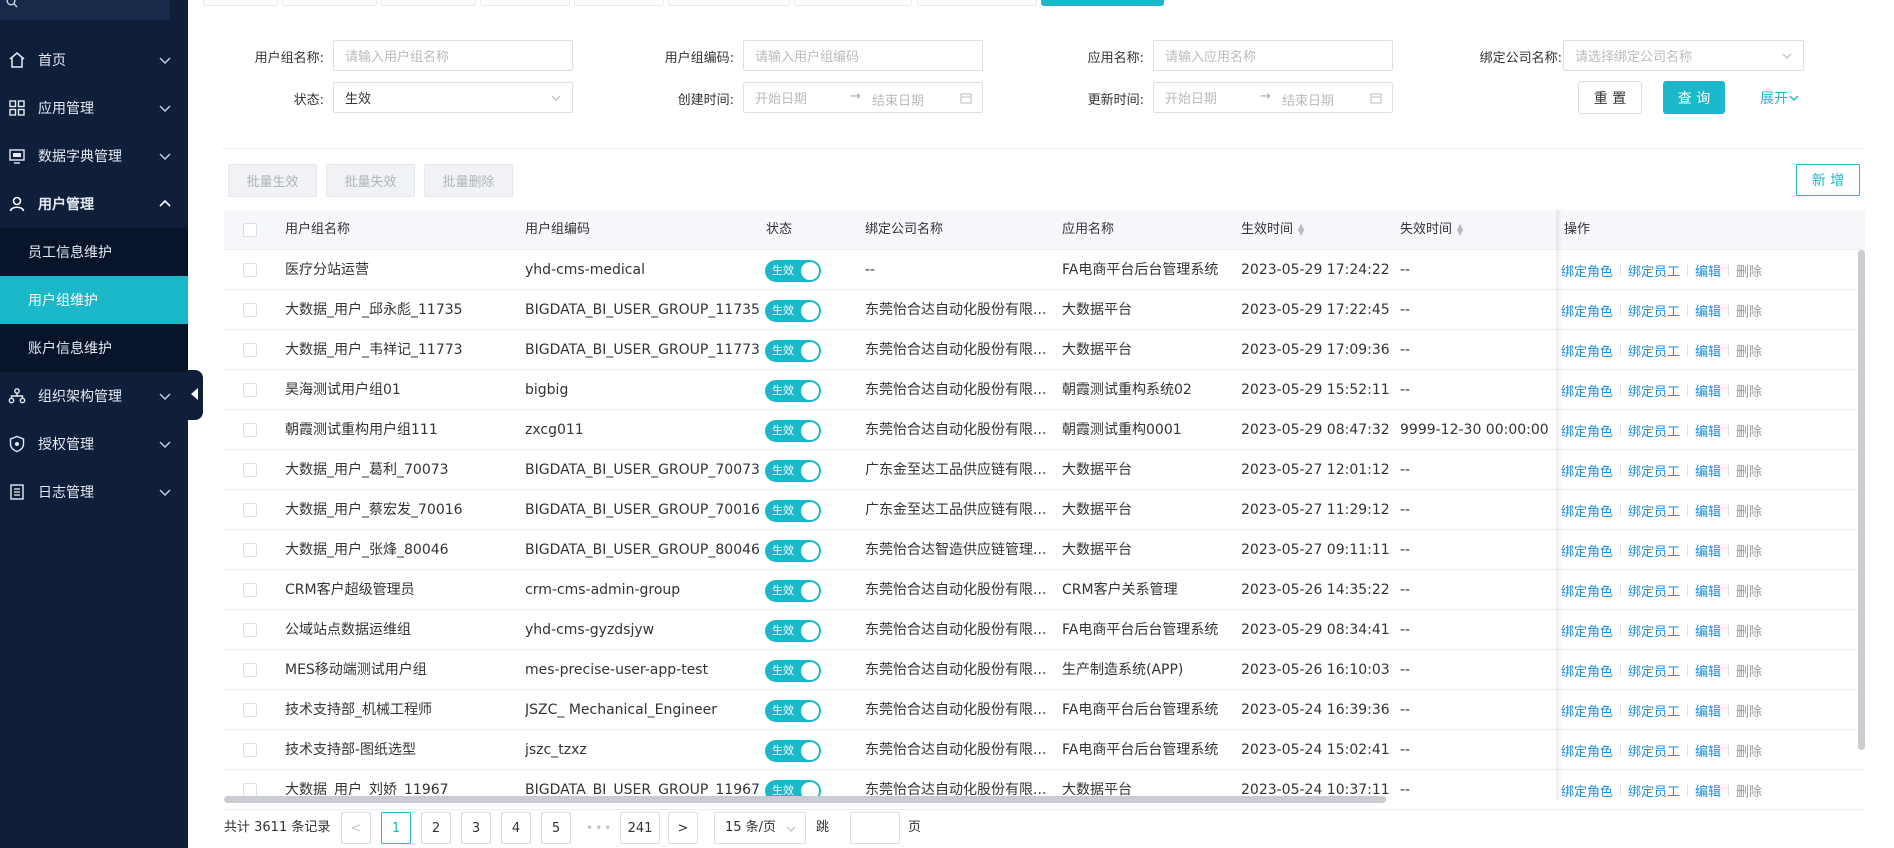  What do you see at coordinates (94, 444) in the screenshot?
I see `sidebar-item-auth: 授权管理` at bounding box center [94, 444].